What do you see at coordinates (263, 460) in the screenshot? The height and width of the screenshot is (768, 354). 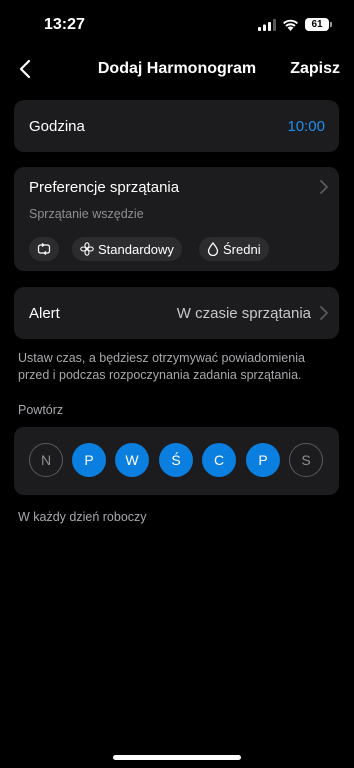 I see `day-toggle-friday: P` at bounding box center [263, 460].